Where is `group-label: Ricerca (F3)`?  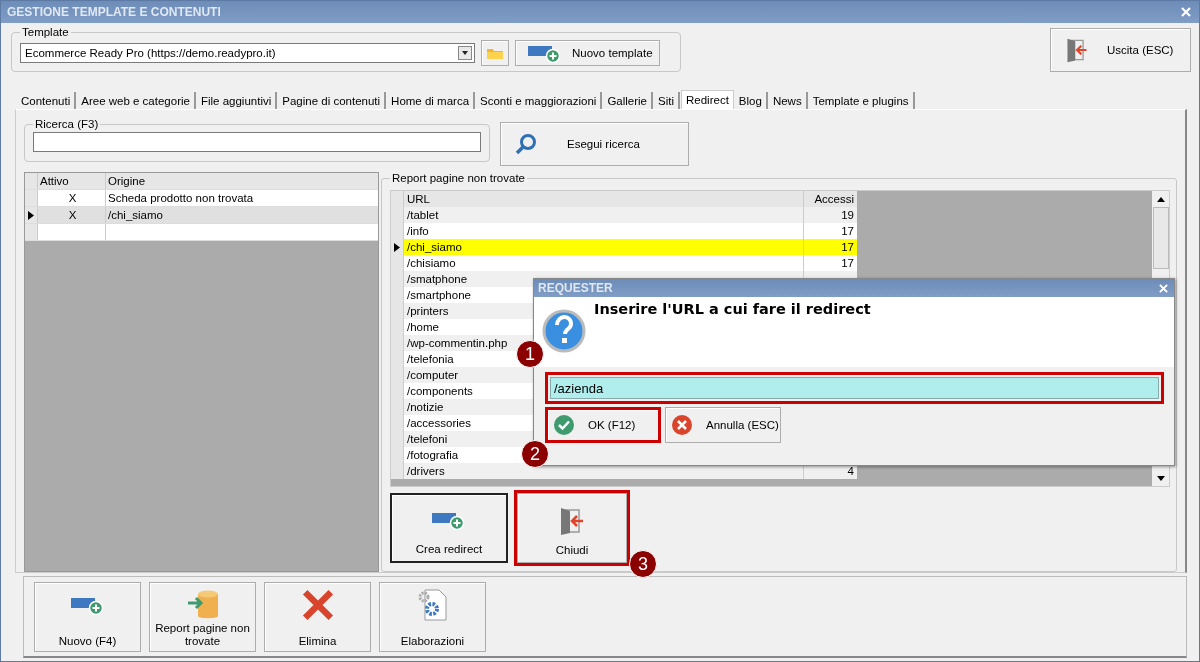
group-label: Ricerca (F3) is located at coordinates (67, 124).